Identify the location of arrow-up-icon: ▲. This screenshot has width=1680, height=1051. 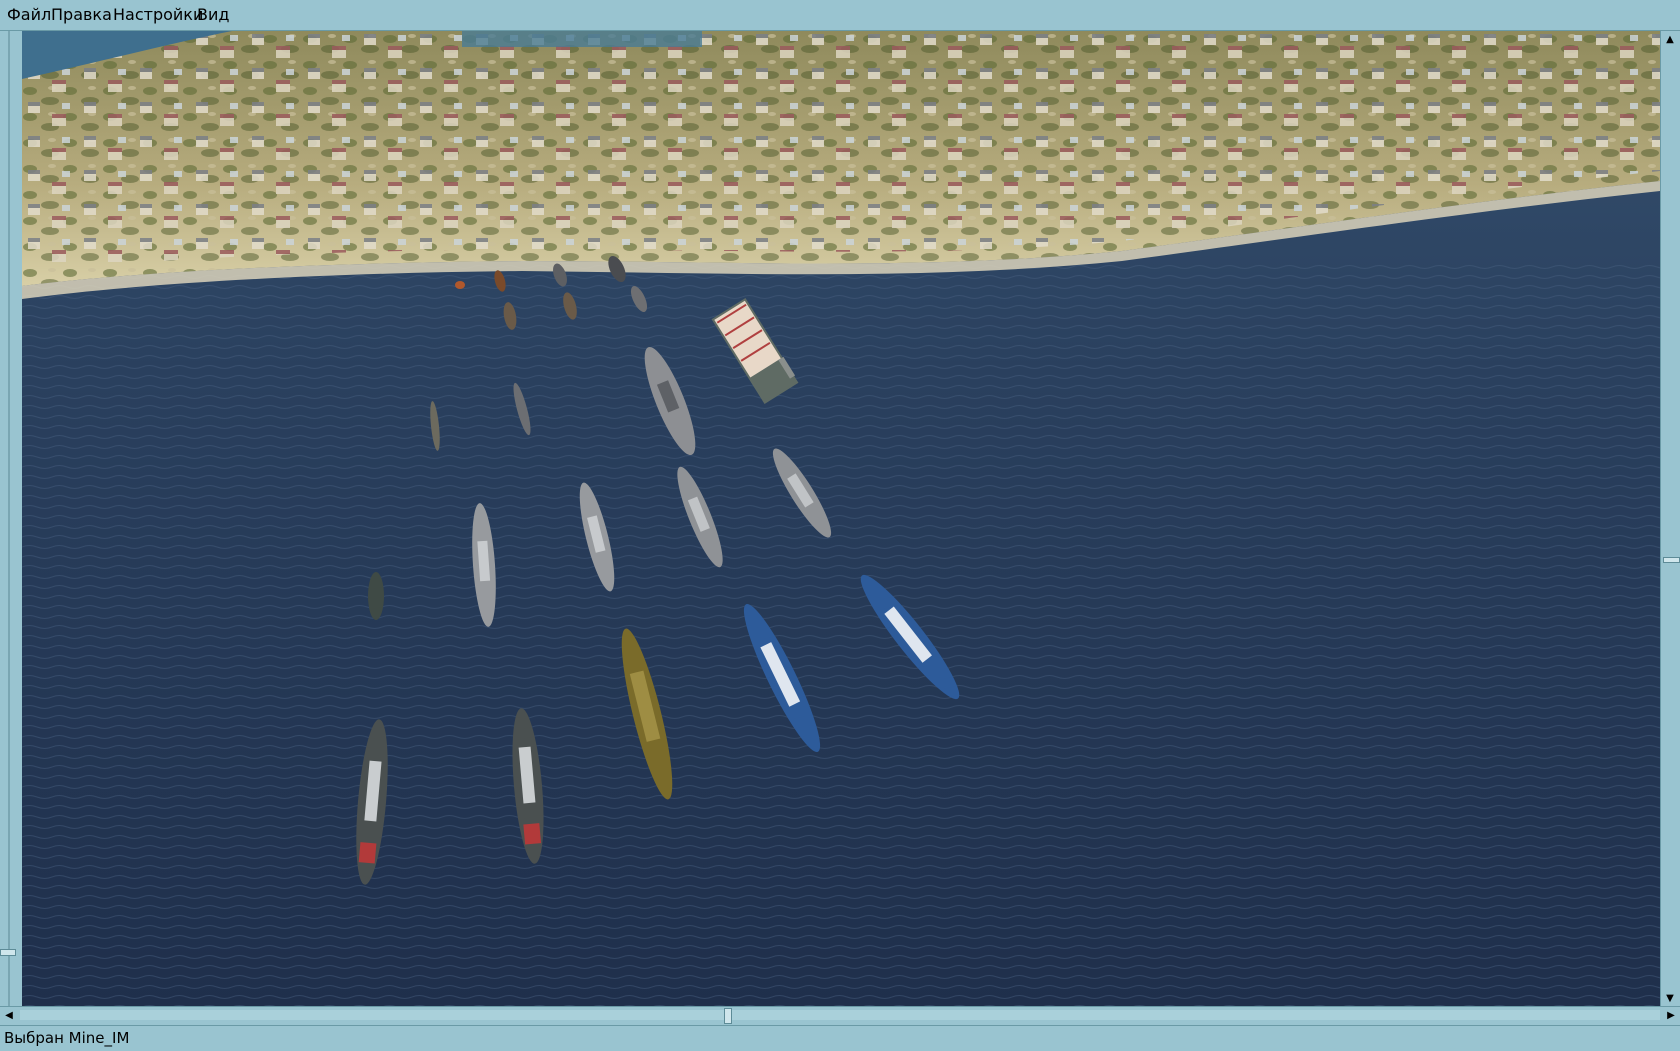
(1670, 39).